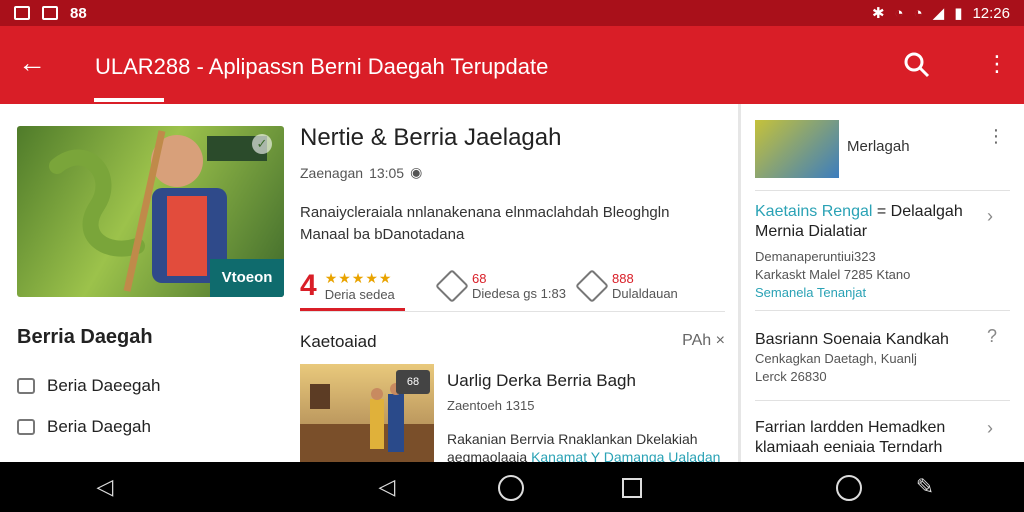  I want to click on back-arrow-icon: ←, so click(35, 65).